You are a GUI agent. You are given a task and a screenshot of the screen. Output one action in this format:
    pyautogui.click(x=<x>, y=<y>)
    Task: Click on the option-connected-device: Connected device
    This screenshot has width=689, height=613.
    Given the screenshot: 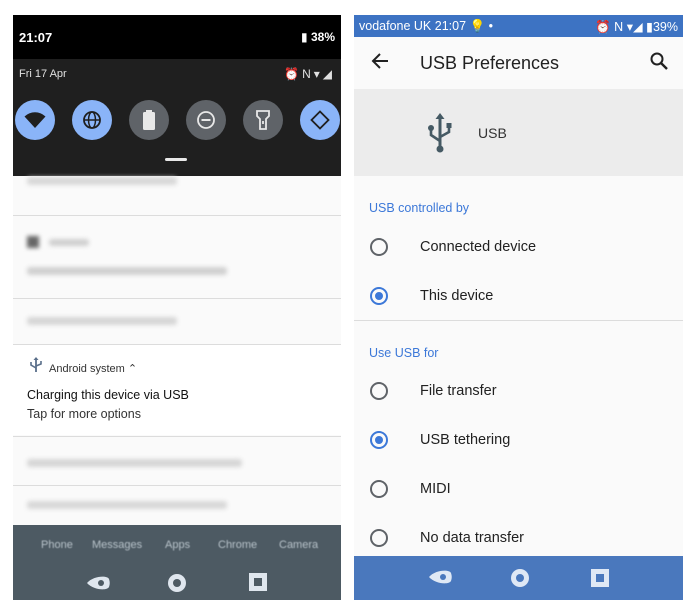 What is the action you would take?
    pyautogui.click(x=518, y=247)
    